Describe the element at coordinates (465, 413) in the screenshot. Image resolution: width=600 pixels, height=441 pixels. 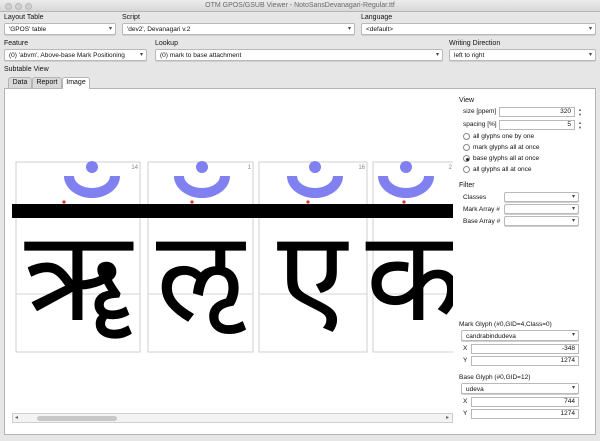
I see `base-y-label: Y` at that location.